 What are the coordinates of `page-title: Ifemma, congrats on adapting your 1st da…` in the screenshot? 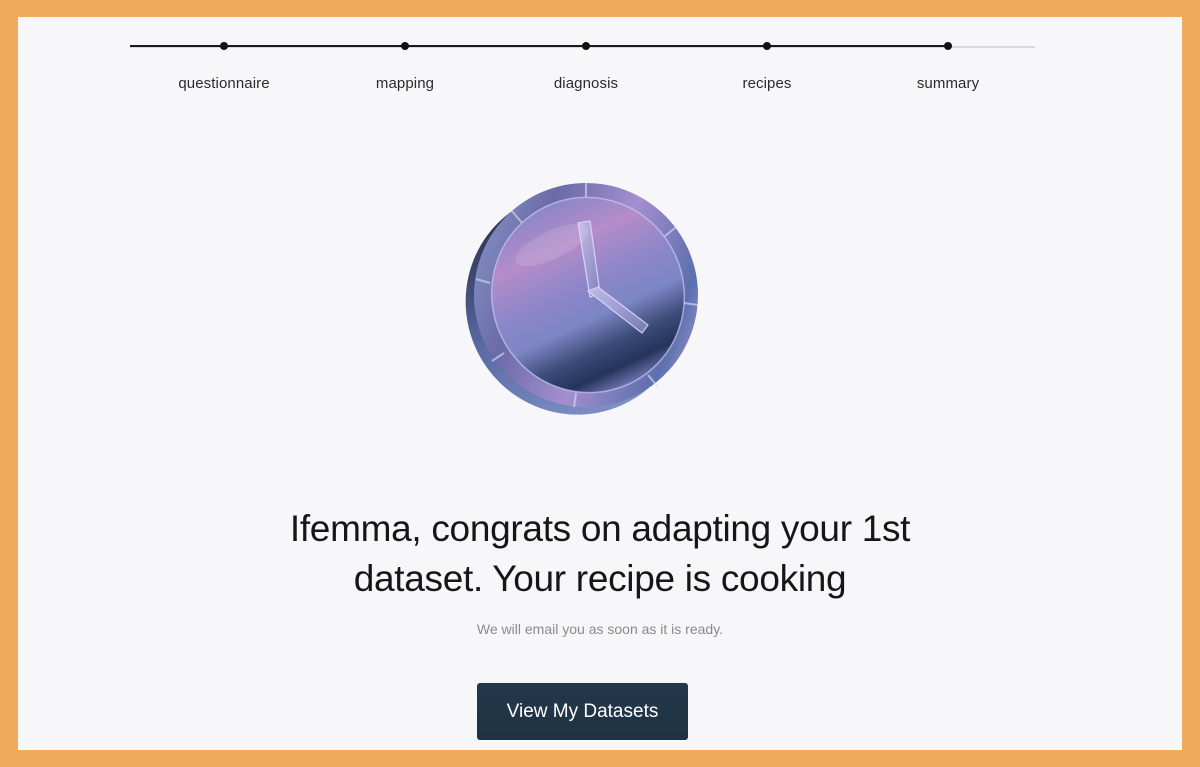 It's located at (600, 554).